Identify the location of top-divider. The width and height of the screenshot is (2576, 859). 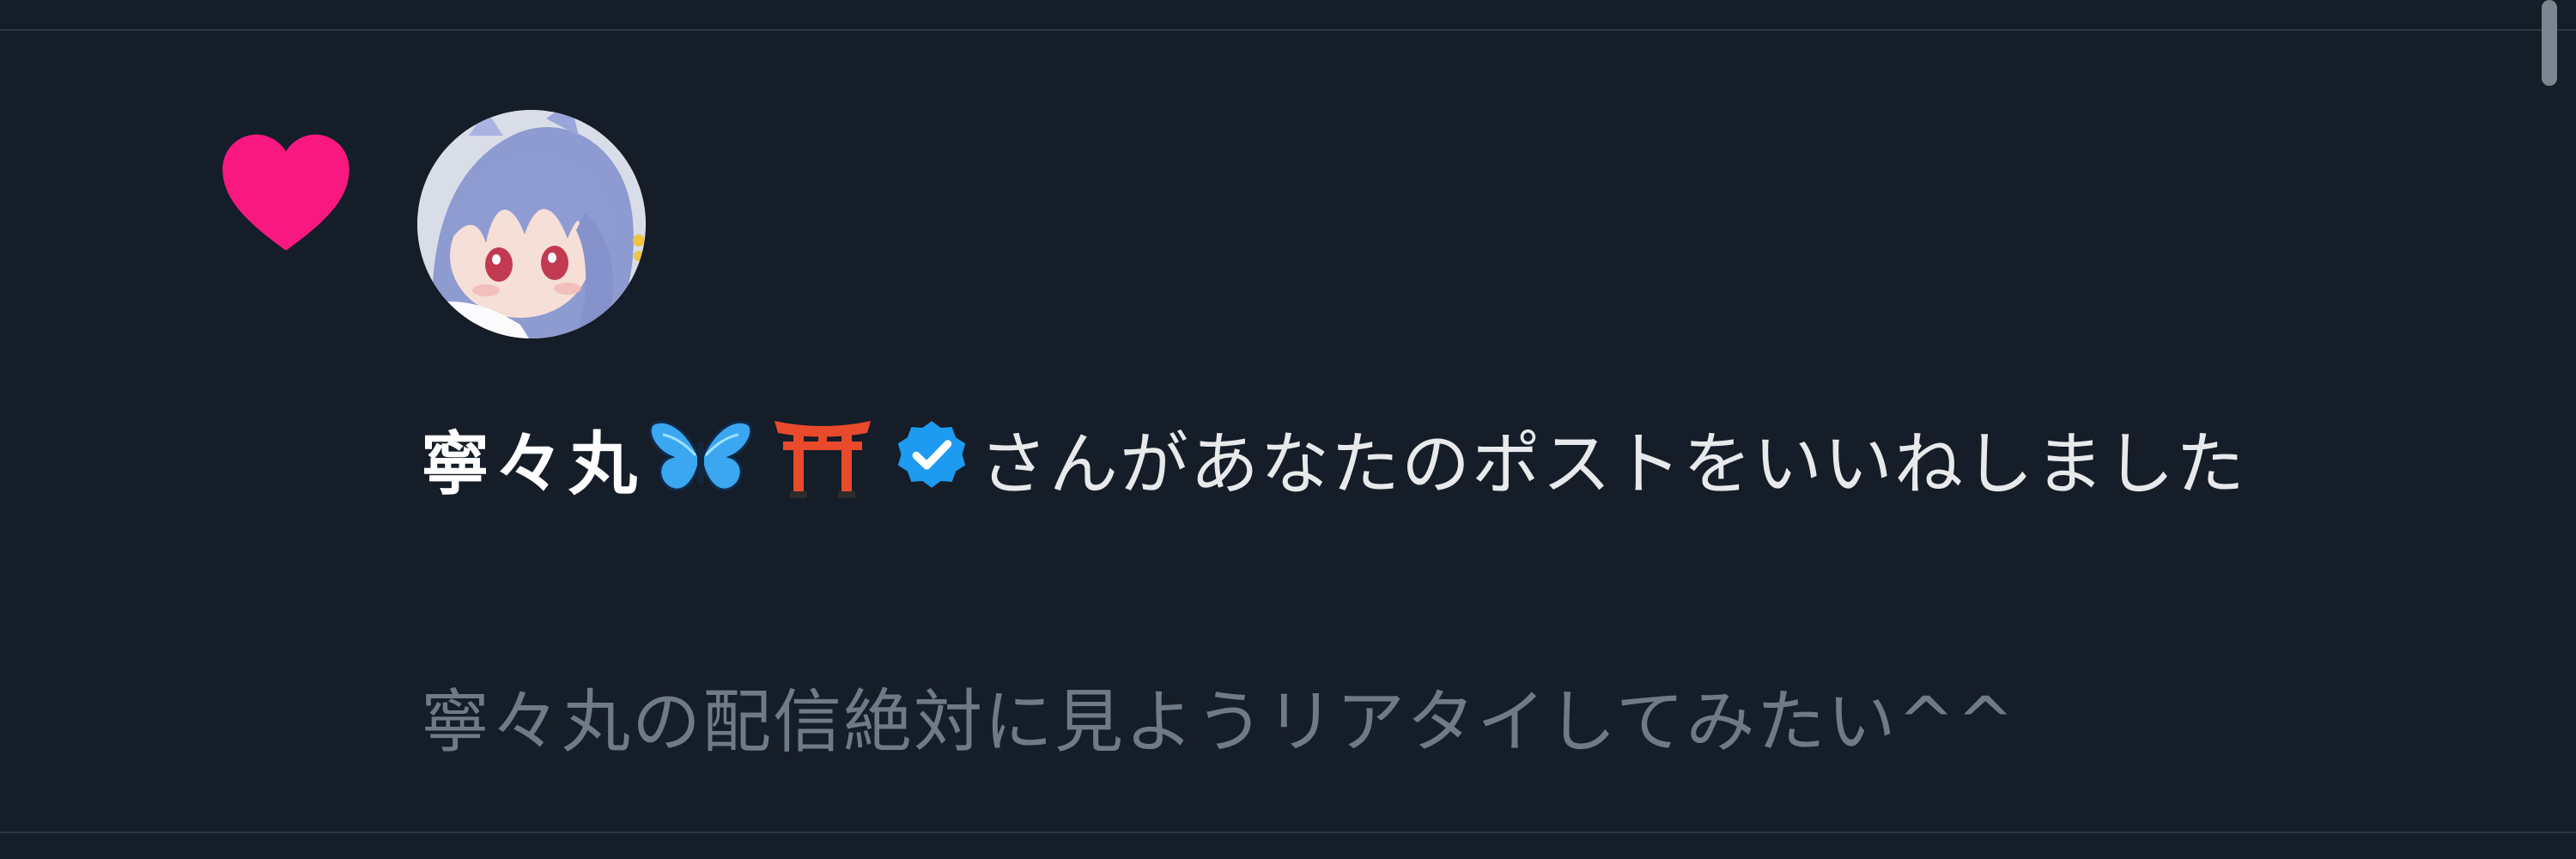
(1288, 30).